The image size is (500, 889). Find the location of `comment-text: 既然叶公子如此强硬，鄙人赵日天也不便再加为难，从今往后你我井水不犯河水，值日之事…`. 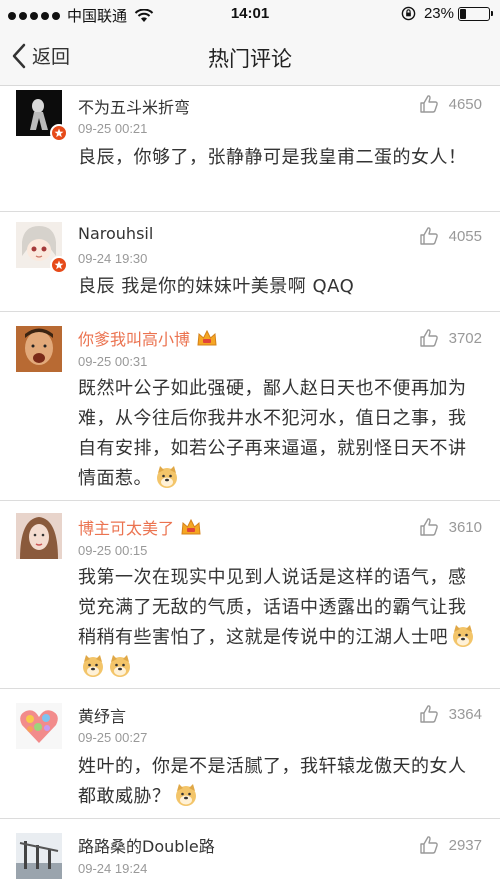

comment-text: 既然叶公子如此强硬，鄙人赵日天也不便再加为难，从今往后你我井水不犯河水，值日之事… is located at coordinates (278, 434).